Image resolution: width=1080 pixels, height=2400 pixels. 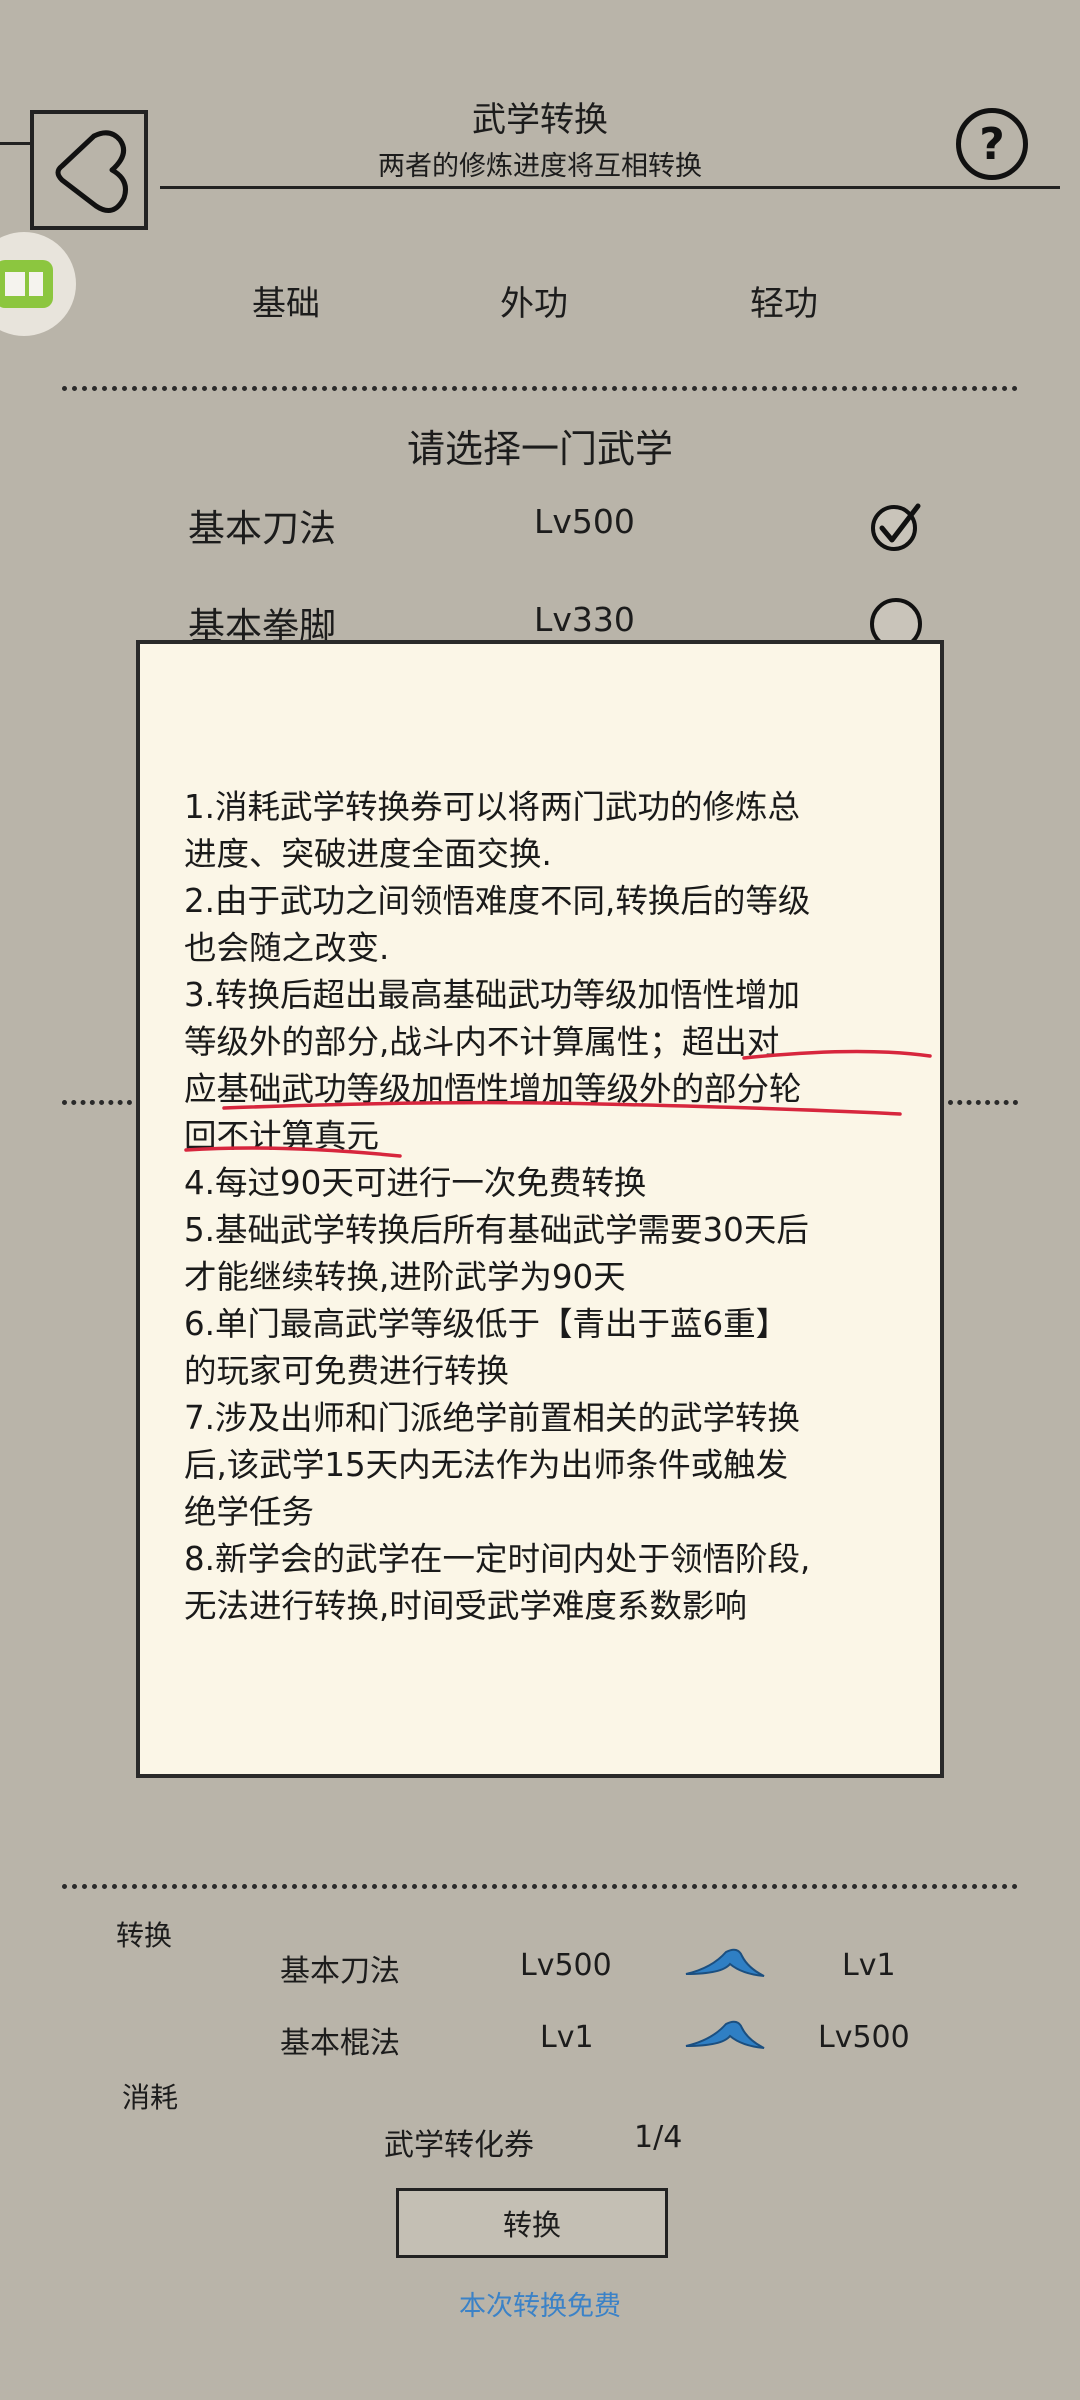 What do you see at coordinates (540, 120) in the screenshot?
I see `page-title: 武学转换` at bounding box center [540, 120].